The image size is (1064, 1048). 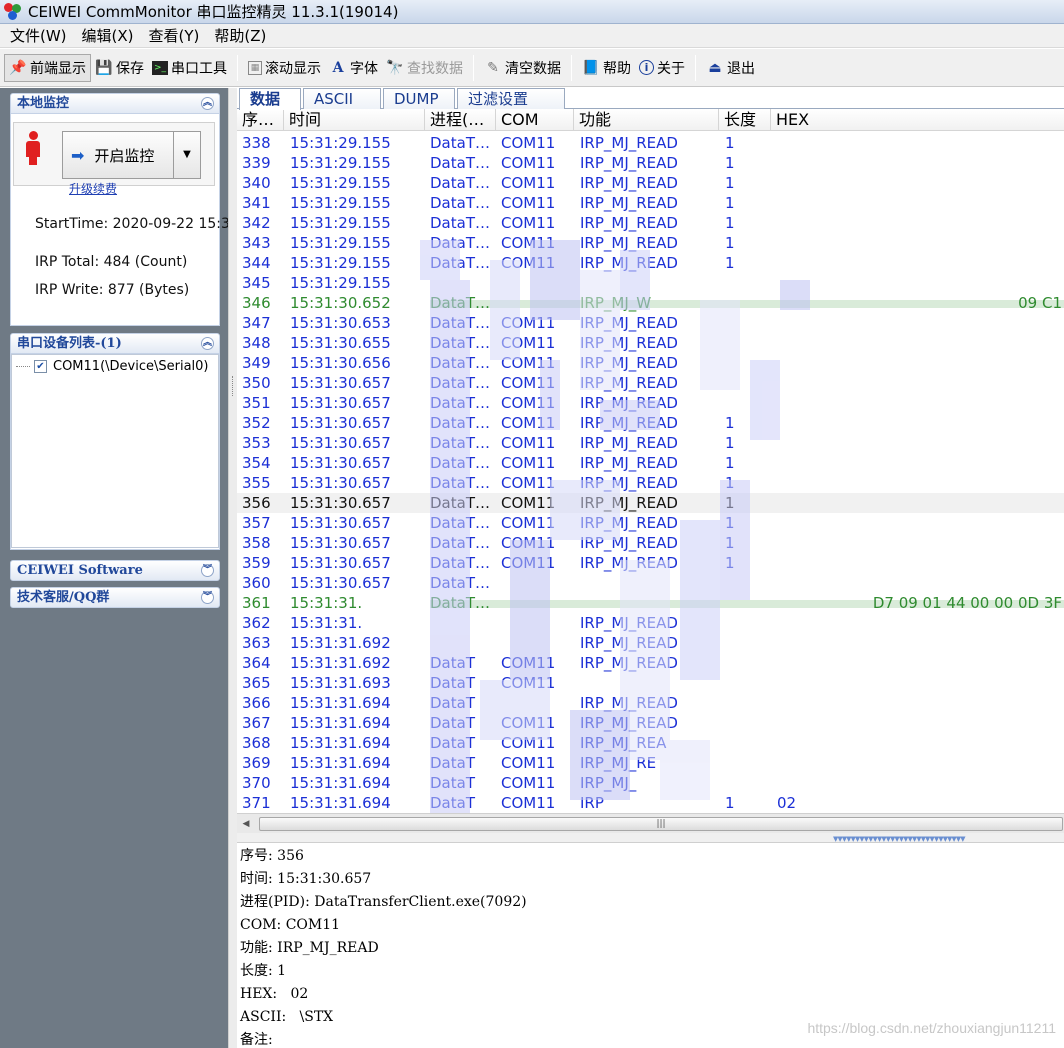 What do you see at coordinates (256, 223) in the screenshot?
I see `cell-seq: 342` at bounding box center [256, 223].